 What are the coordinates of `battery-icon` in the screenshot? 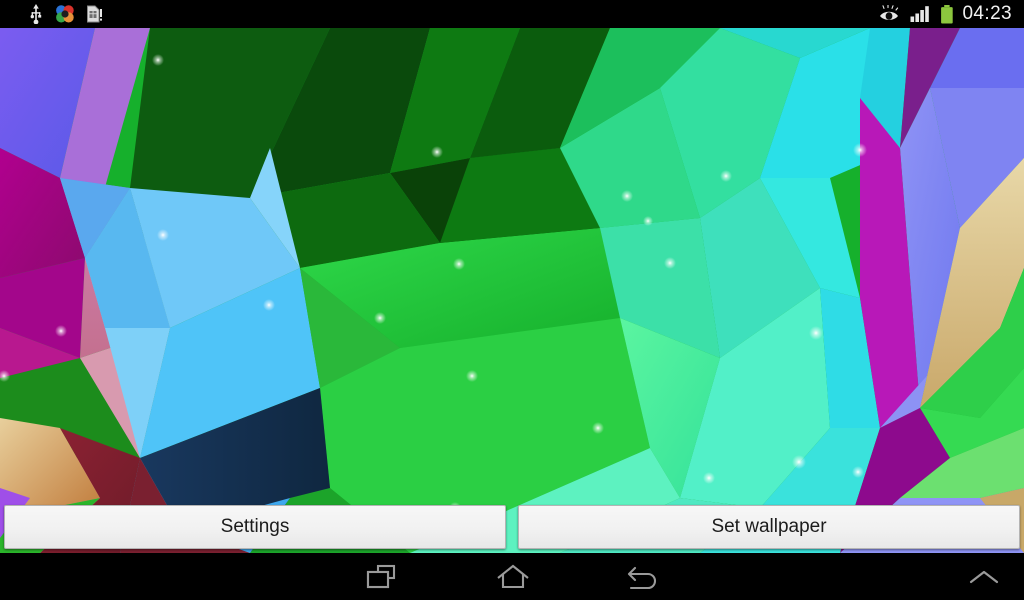 It's located at (947, 13).